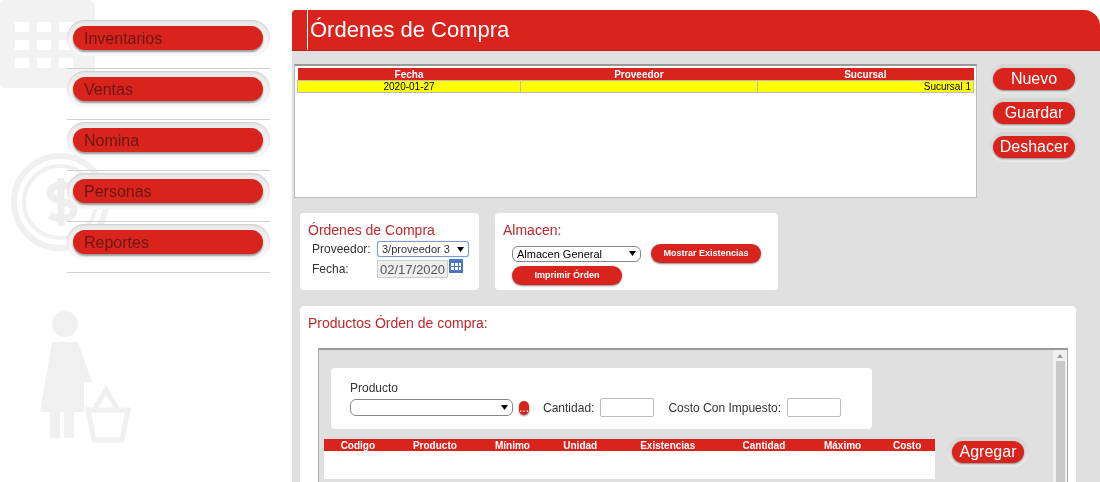 This screenshot has height=482, width=1100. Describe the element at coordinates (1034, 113) in the screenshot. I see `action-button: Guardar` at that location.